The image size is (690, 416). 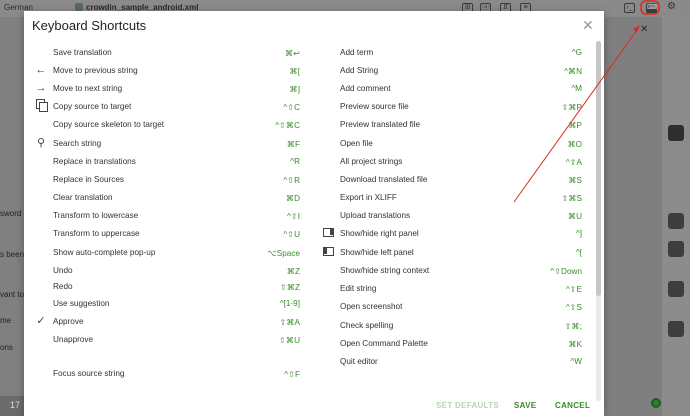 I want to click on keyboard-icon: ⌨, so click(x=651, y=8).